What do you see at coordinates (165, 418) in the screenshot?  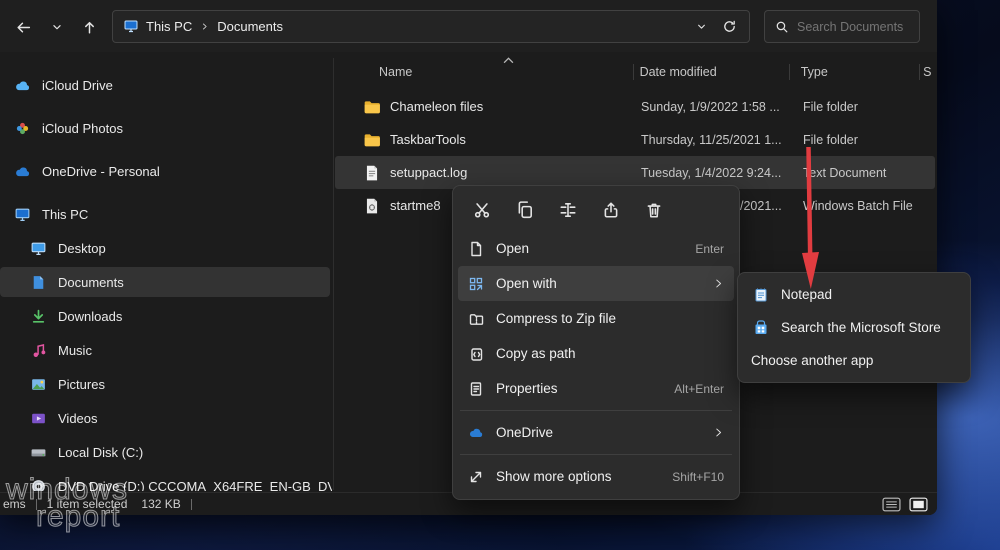 I see `sidebar-item-videos: Videos` at bounding box center [165, 418].